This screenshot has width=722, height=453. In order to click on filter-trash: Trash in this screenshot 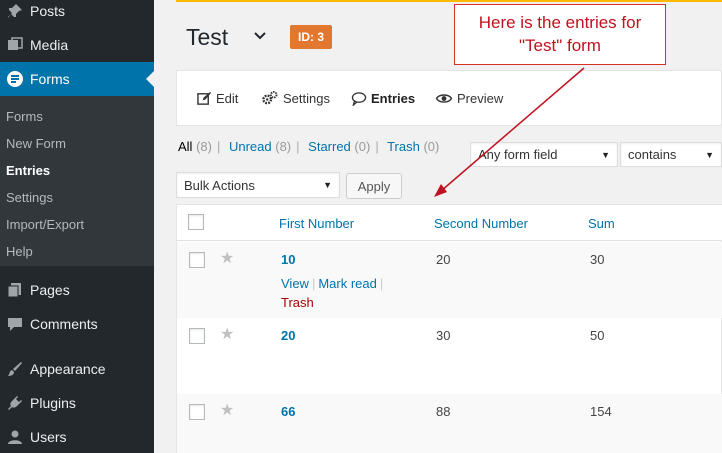, I will do `click(403, 146)`.